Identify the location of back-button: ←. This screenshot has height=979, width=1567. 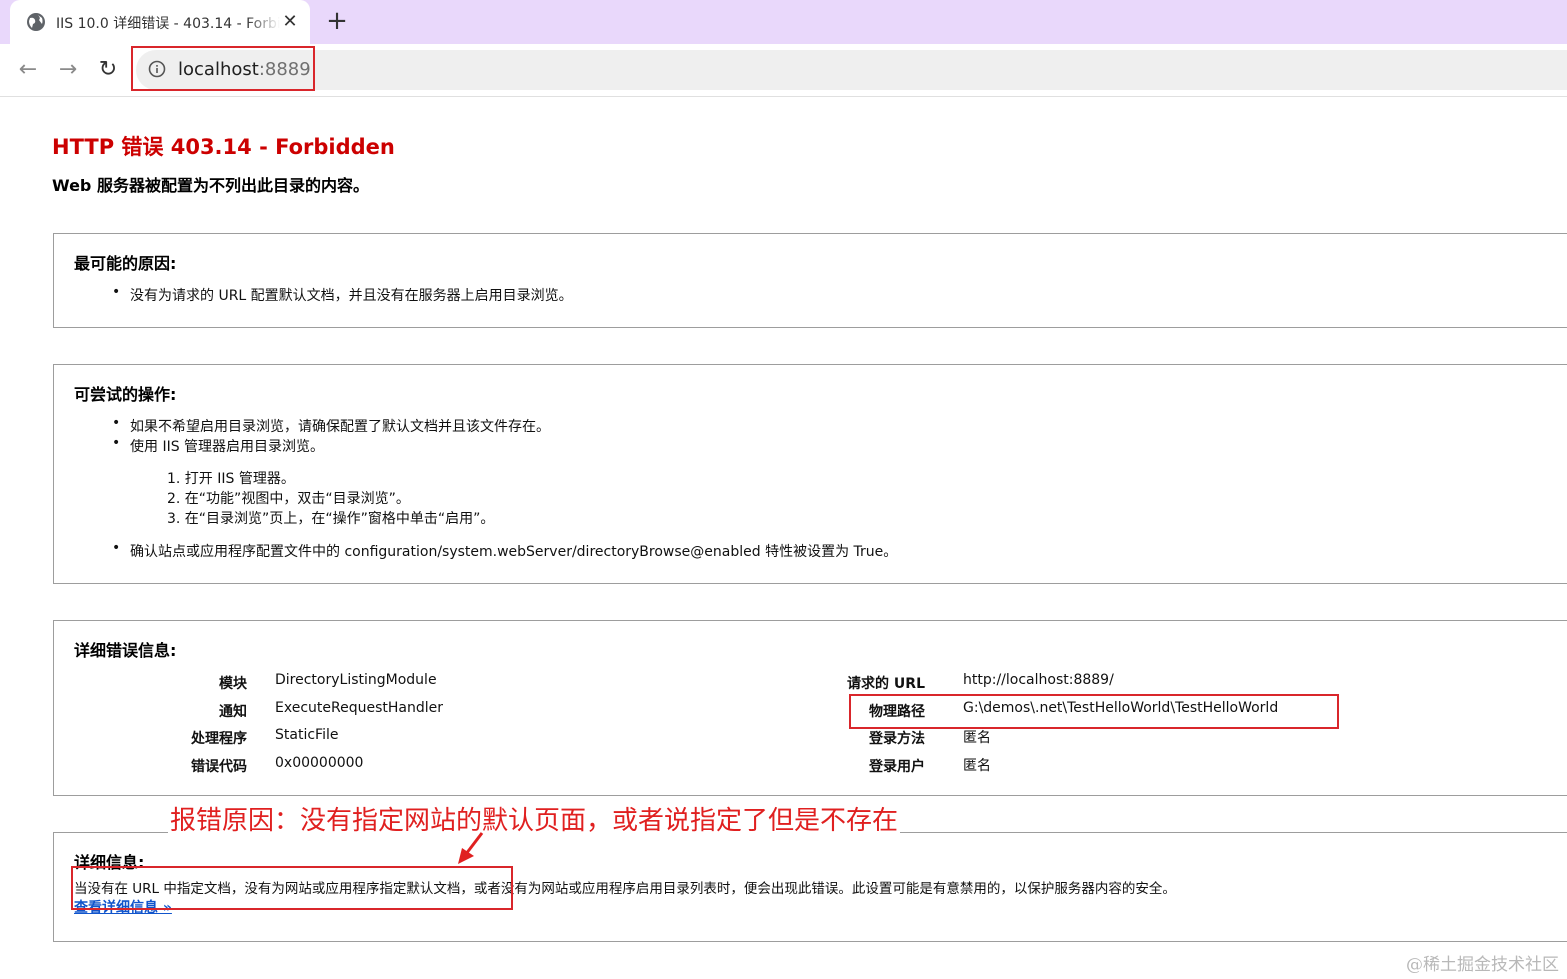
(28, 70).